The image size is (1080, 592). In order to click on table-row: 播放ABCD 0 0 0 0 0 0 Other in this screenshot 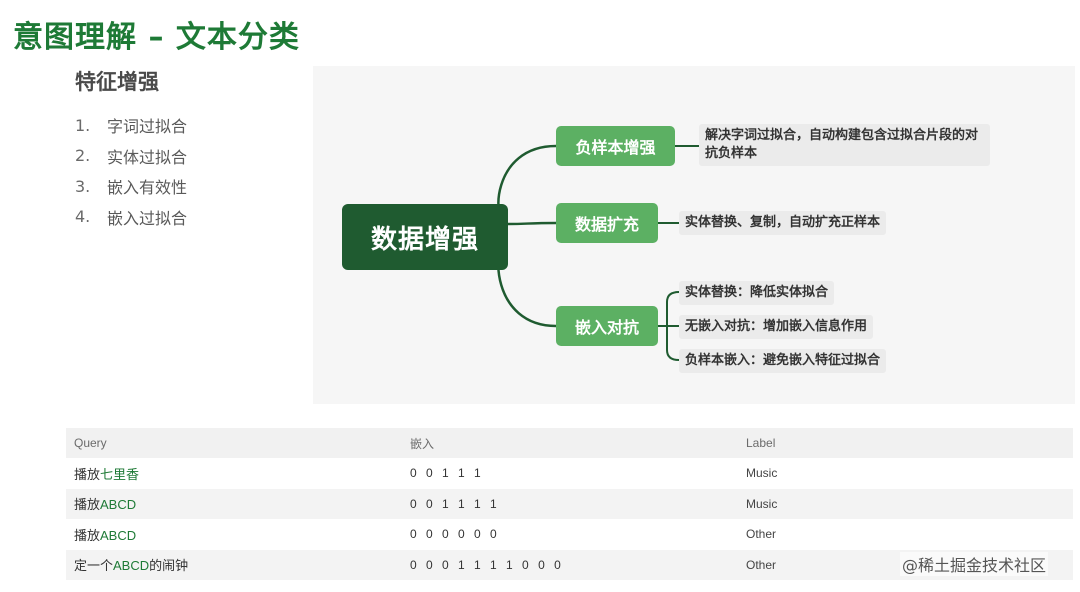, I will do `click(569, 534)`.